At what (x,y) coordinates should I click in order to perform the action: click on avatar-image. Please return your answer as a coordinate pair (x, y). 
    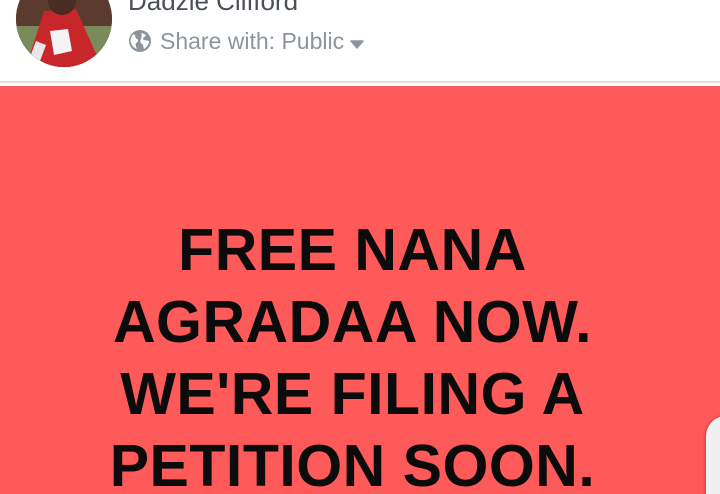
    Looking at the image, I should click on (64, 33).